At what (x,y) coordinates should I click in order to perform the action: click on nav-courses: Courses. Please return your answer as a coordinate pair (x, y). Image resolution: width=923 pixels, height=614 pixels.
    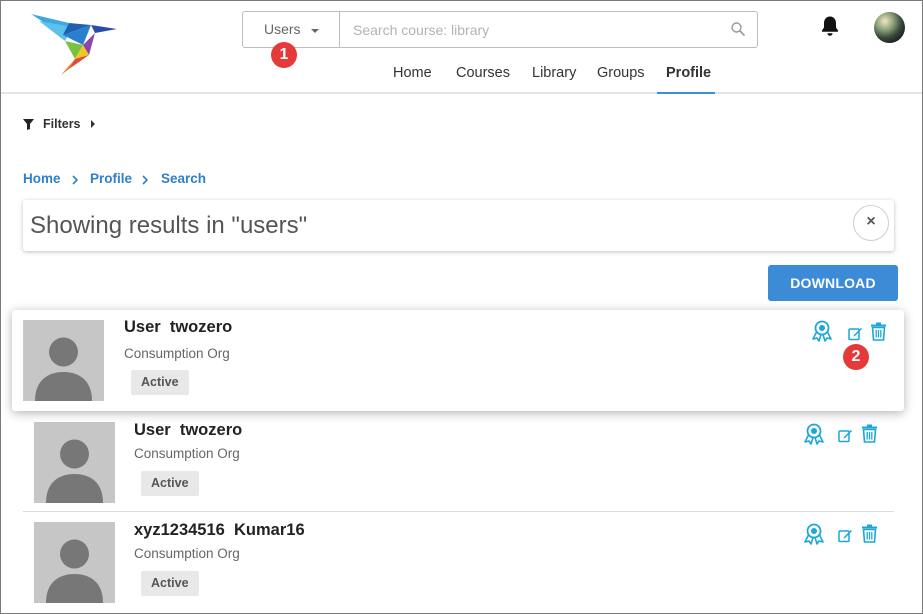
    Looking at the image, I should click on (483, 73).